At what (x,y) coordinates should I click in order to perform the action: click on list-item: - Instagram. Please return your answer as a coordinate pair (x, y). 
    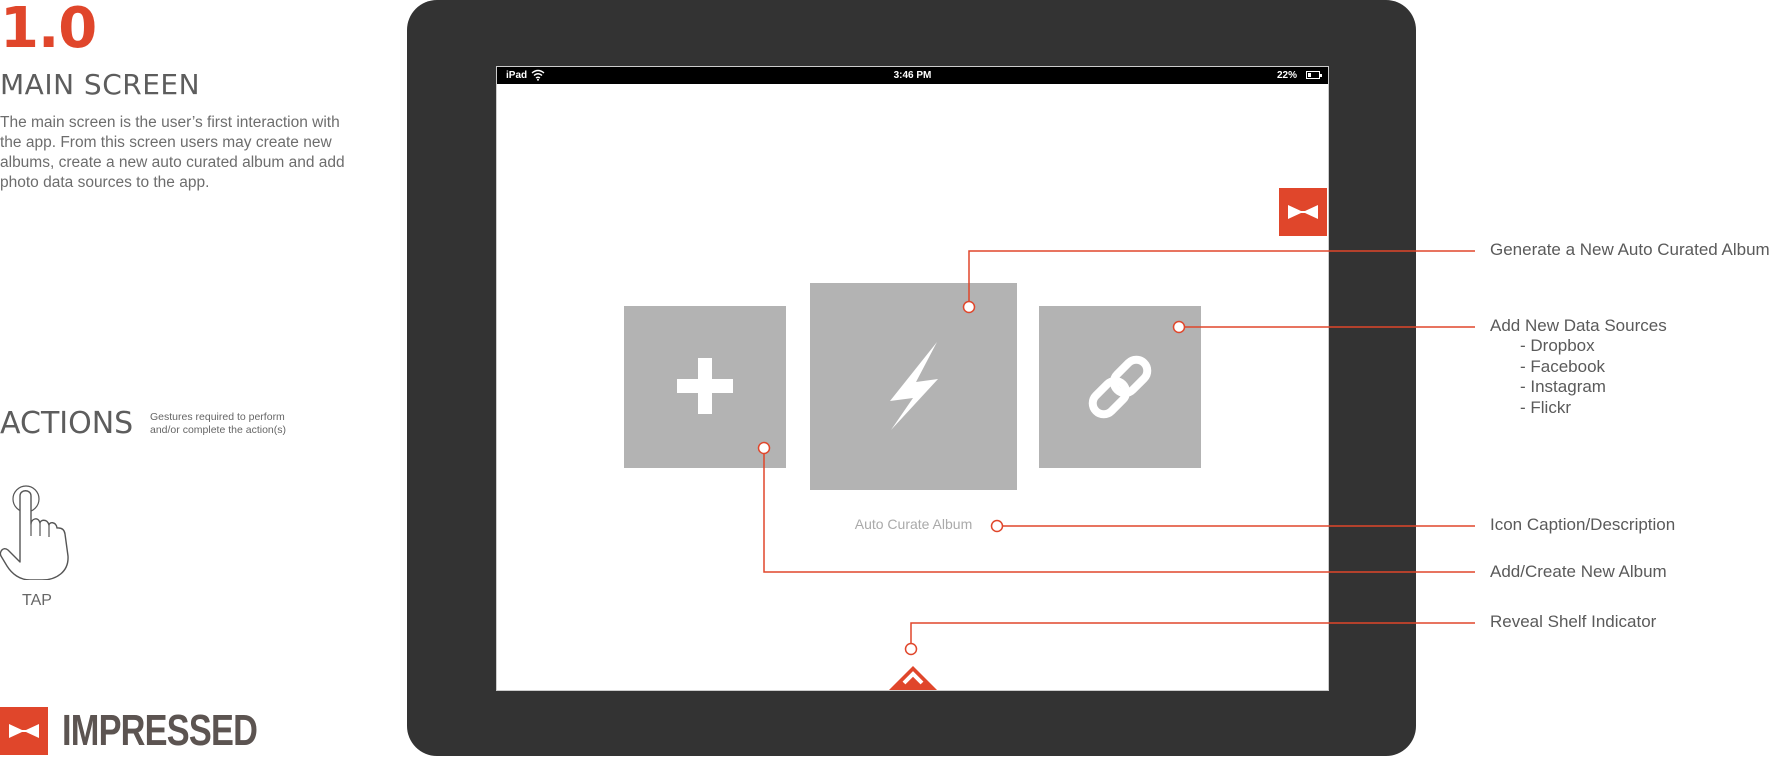
    Looking at the image, I should click on (1563, 386).